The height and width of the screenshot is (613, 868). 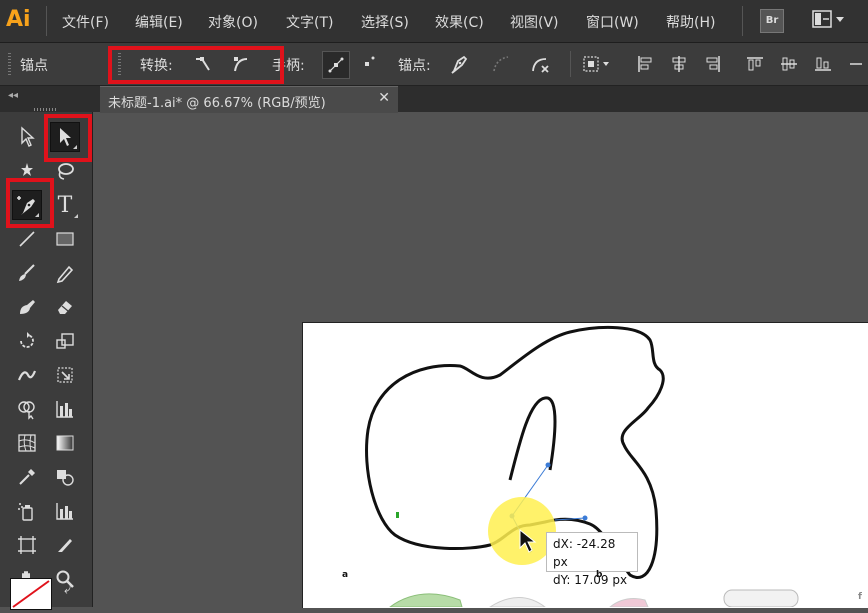 I want to click on align-to-selection-dropdown, so click(x=598, y=64).